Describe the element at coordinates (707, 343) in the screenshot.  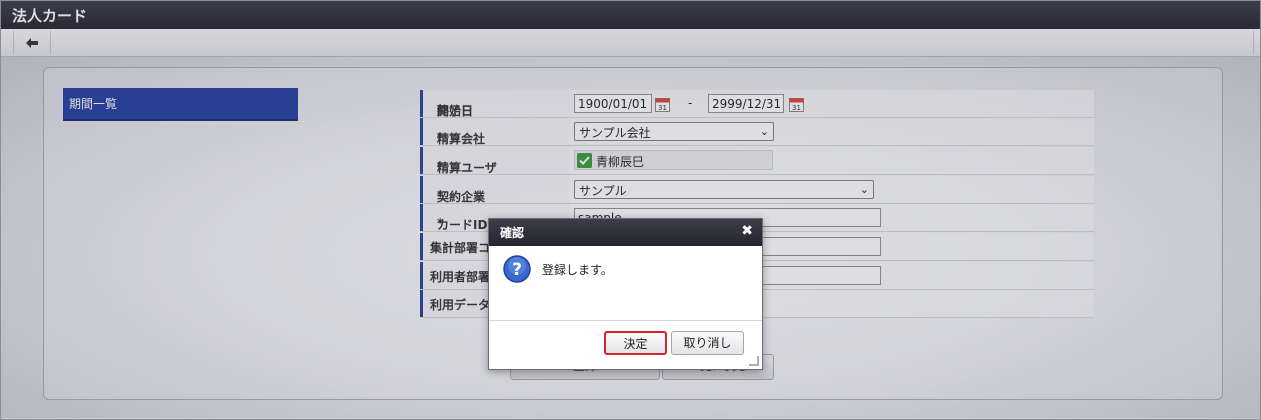
I see `cancel-button: 取り消し` at that location.